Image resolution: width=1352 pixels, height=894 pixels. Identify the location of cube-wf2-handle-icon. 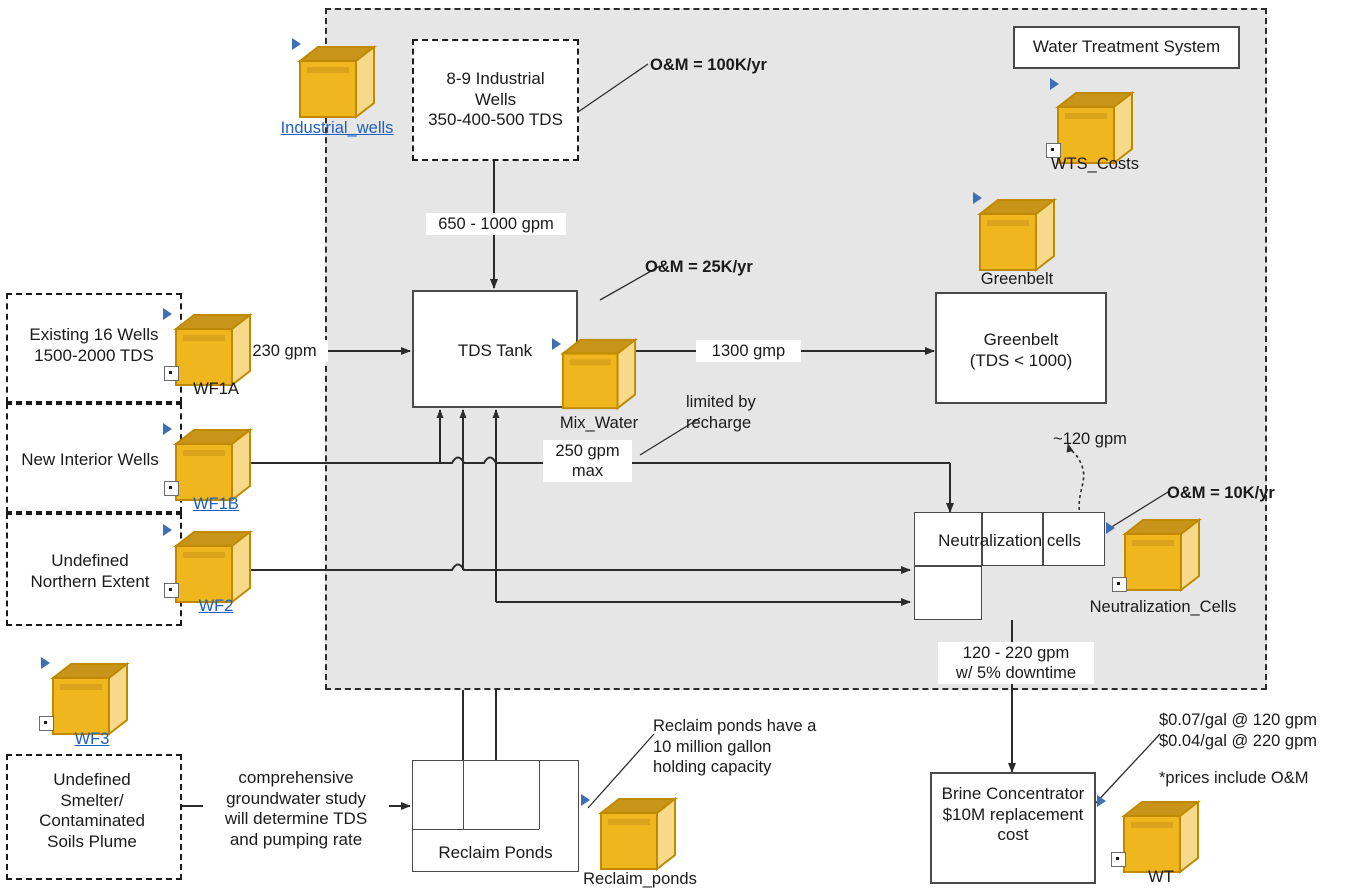
(171, 590).